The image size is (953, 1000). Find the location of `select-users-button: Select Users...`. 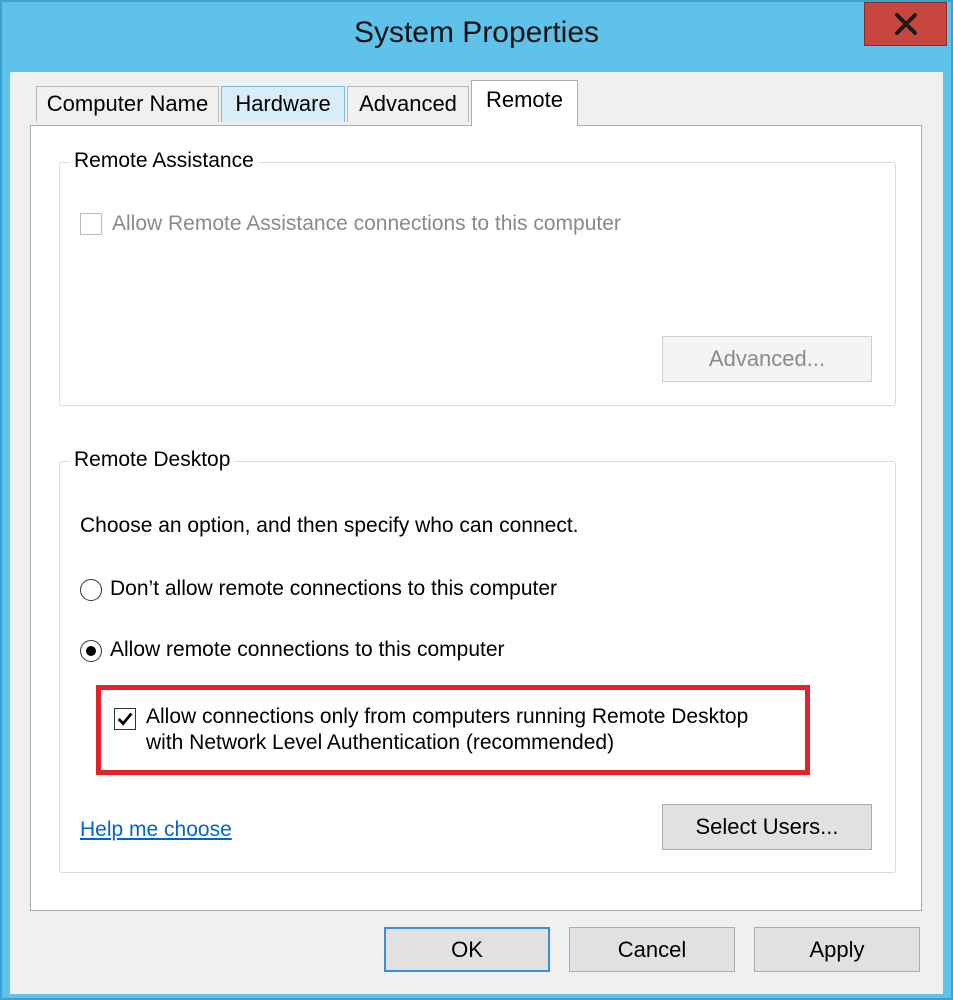

select-users-button: Select Users... is located at coordinates (767, 827).